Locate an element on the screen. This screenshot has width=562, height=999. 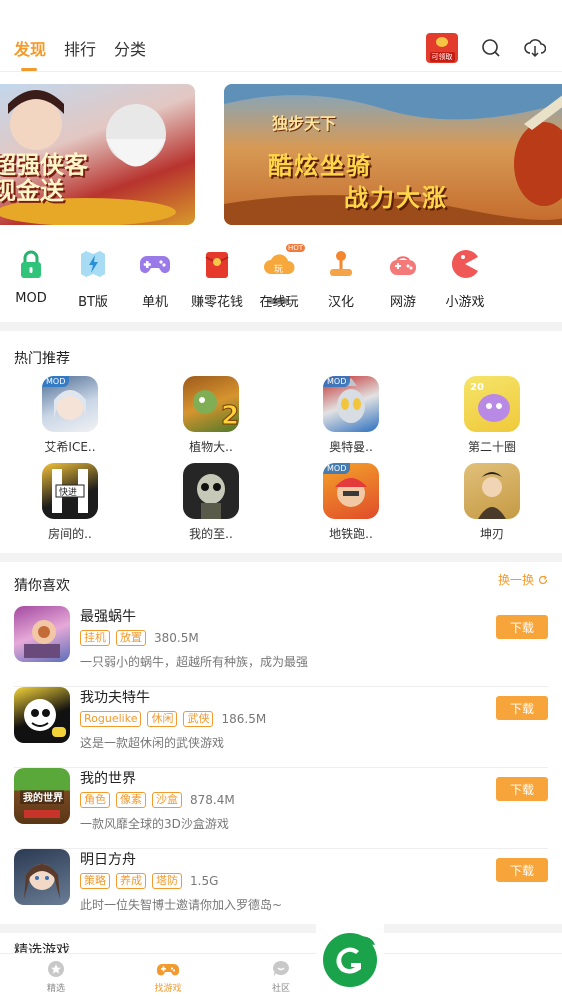
game-list-item: 最强蜗牛 挂机 放置 380.5M 一只弱小的蜗牛，超越所有种族，成为最强 下载 is located at coordinates (281, 646).